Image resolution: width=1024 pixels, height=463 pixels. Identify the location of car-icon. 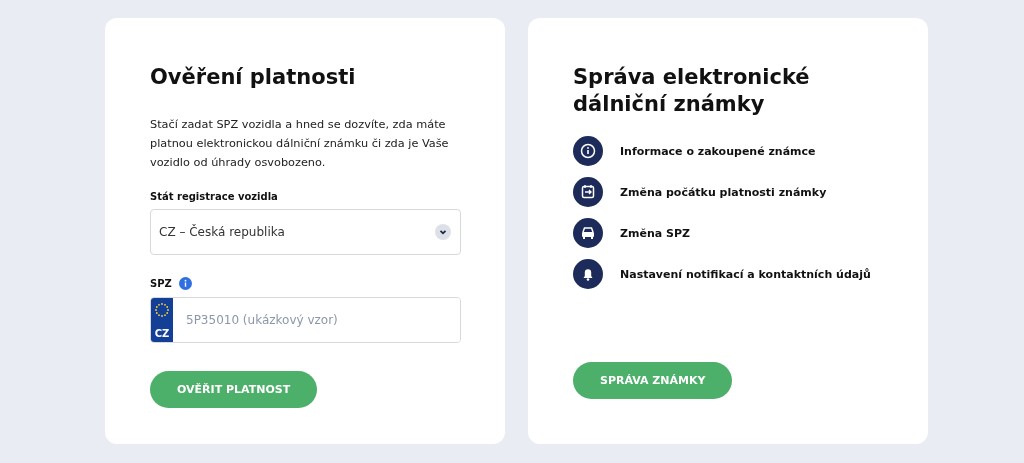
(588, 233).